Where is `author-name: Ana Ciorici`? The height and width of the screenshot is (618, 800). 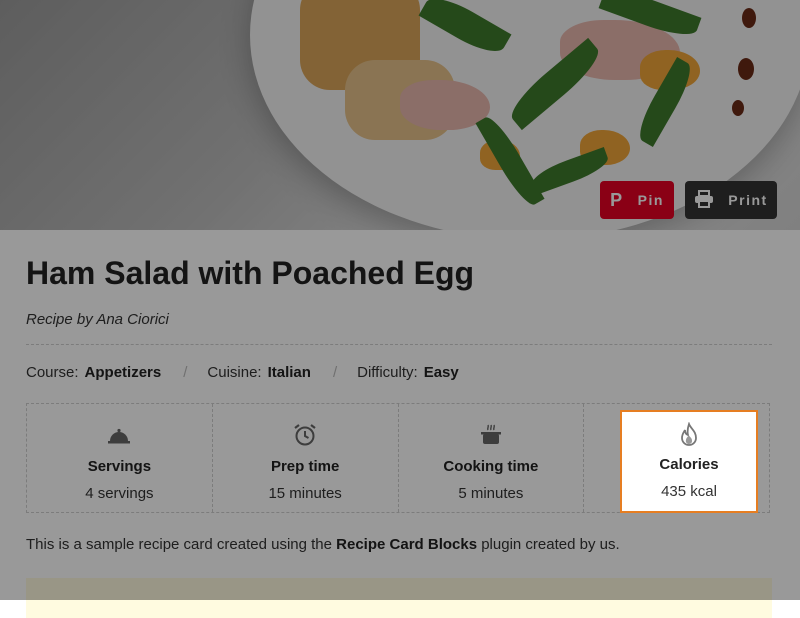
author-name: Ana Ciorici is located at coordinates (132, 319).